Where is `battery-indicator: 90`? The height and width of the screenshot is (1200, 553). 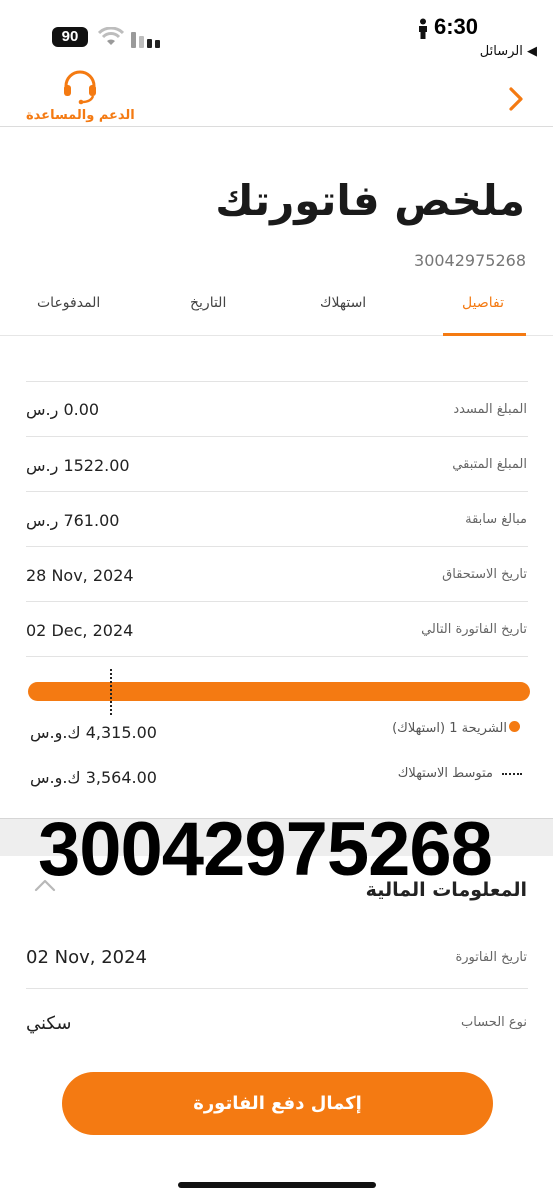
battery-indicator: 90 is located at coordinates (70, 37).